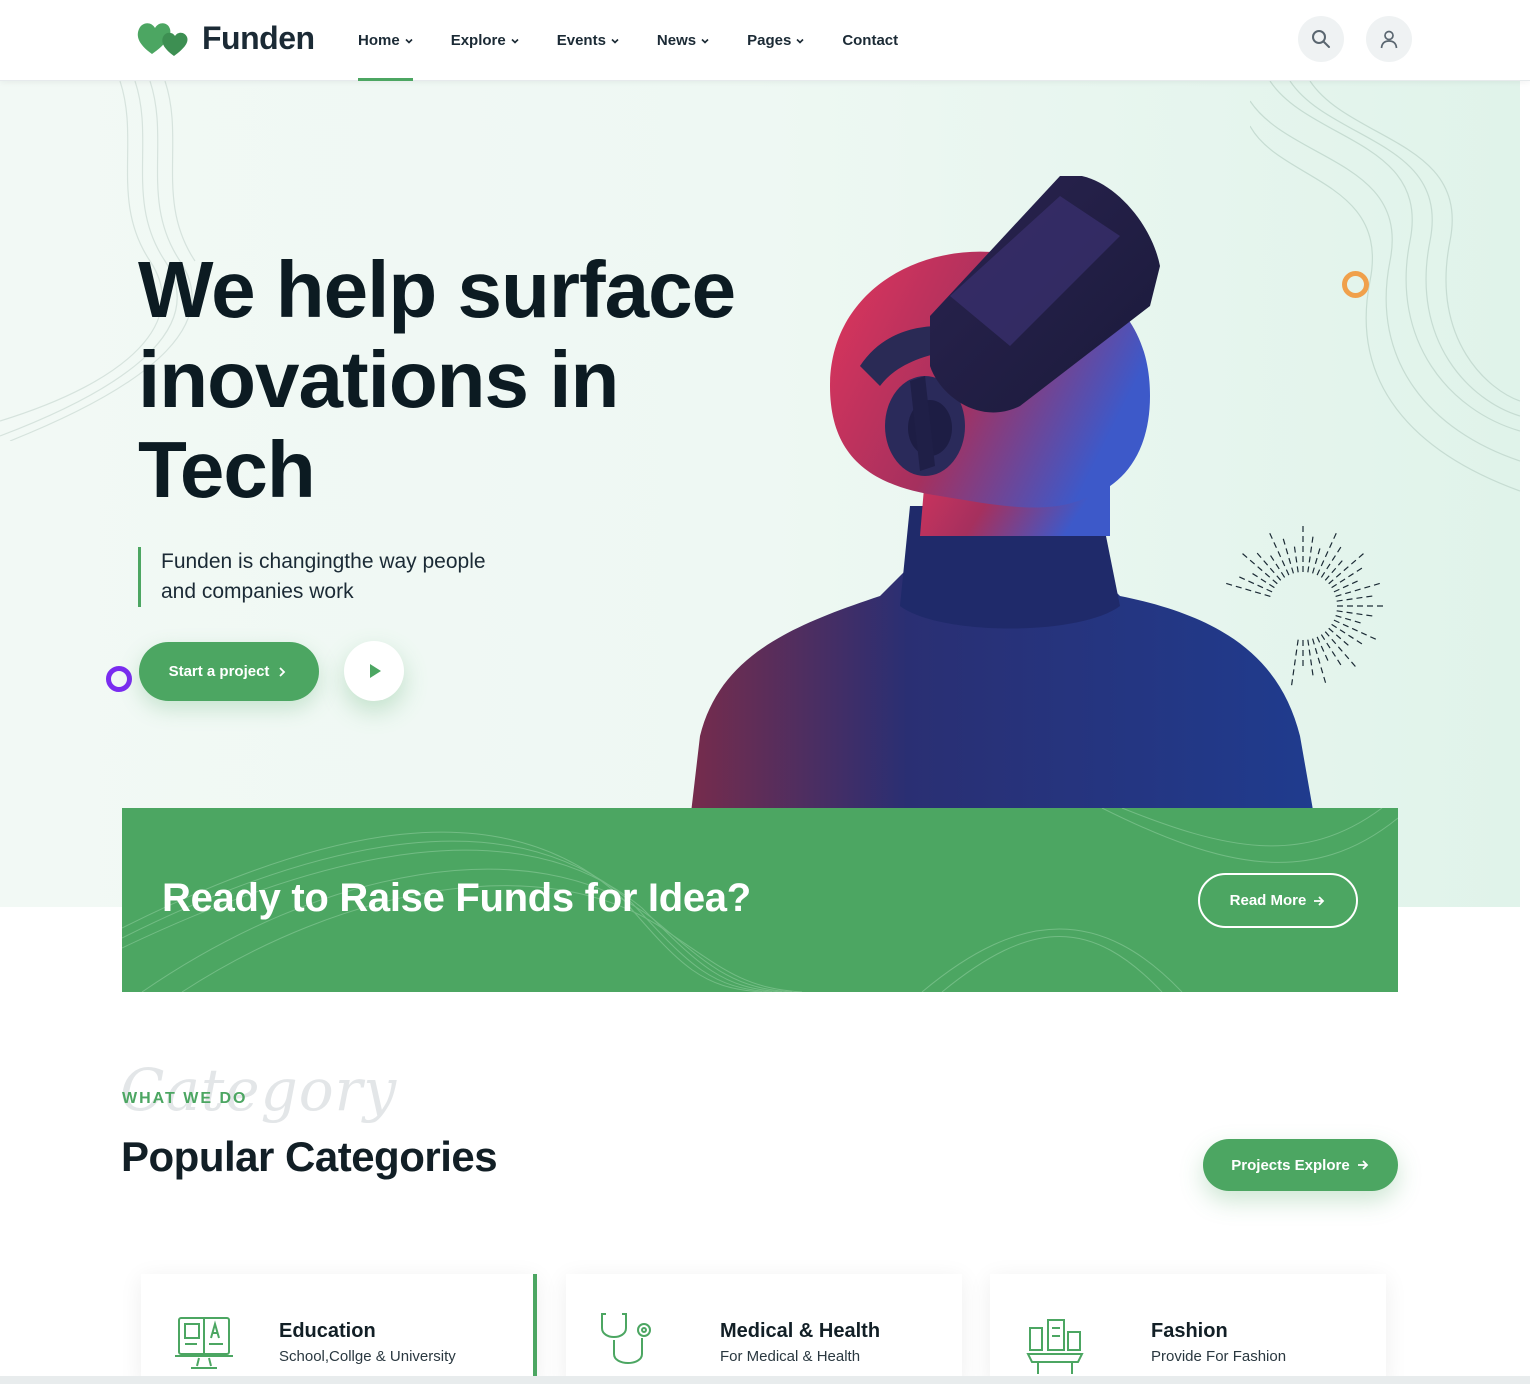 The image size is (1530, 1384). I want to click on nav-contact-label: Contact, so click(870, 40).